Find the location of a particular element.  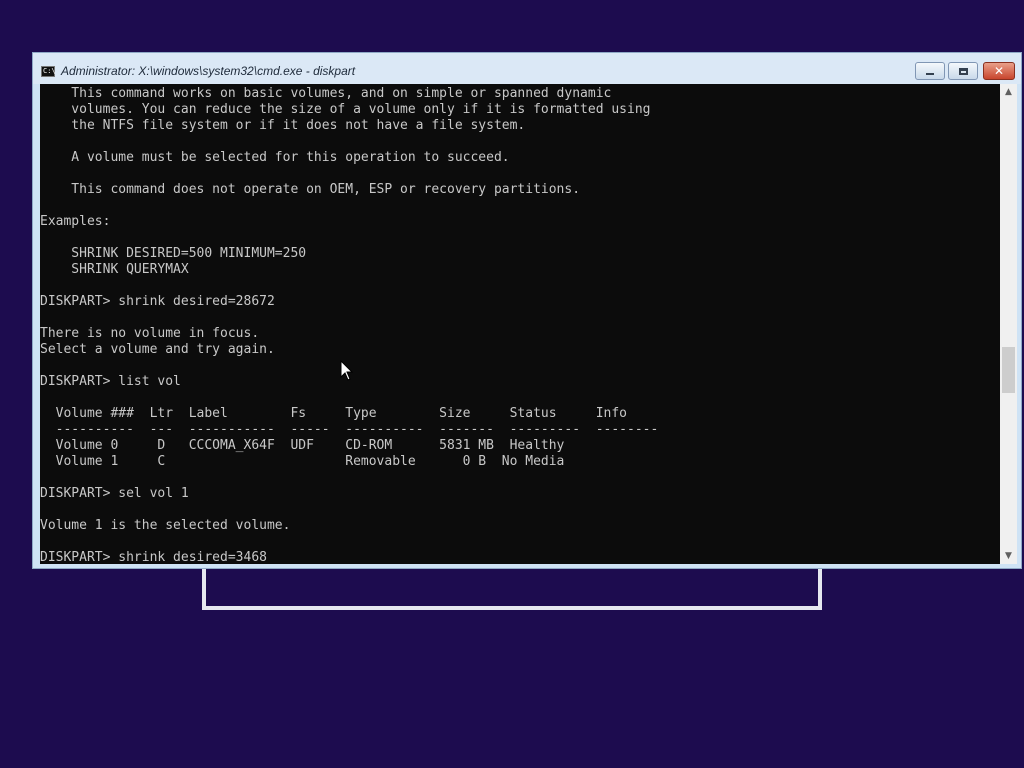

cmd-icon: C:\ is located at coordinates (48, 71).